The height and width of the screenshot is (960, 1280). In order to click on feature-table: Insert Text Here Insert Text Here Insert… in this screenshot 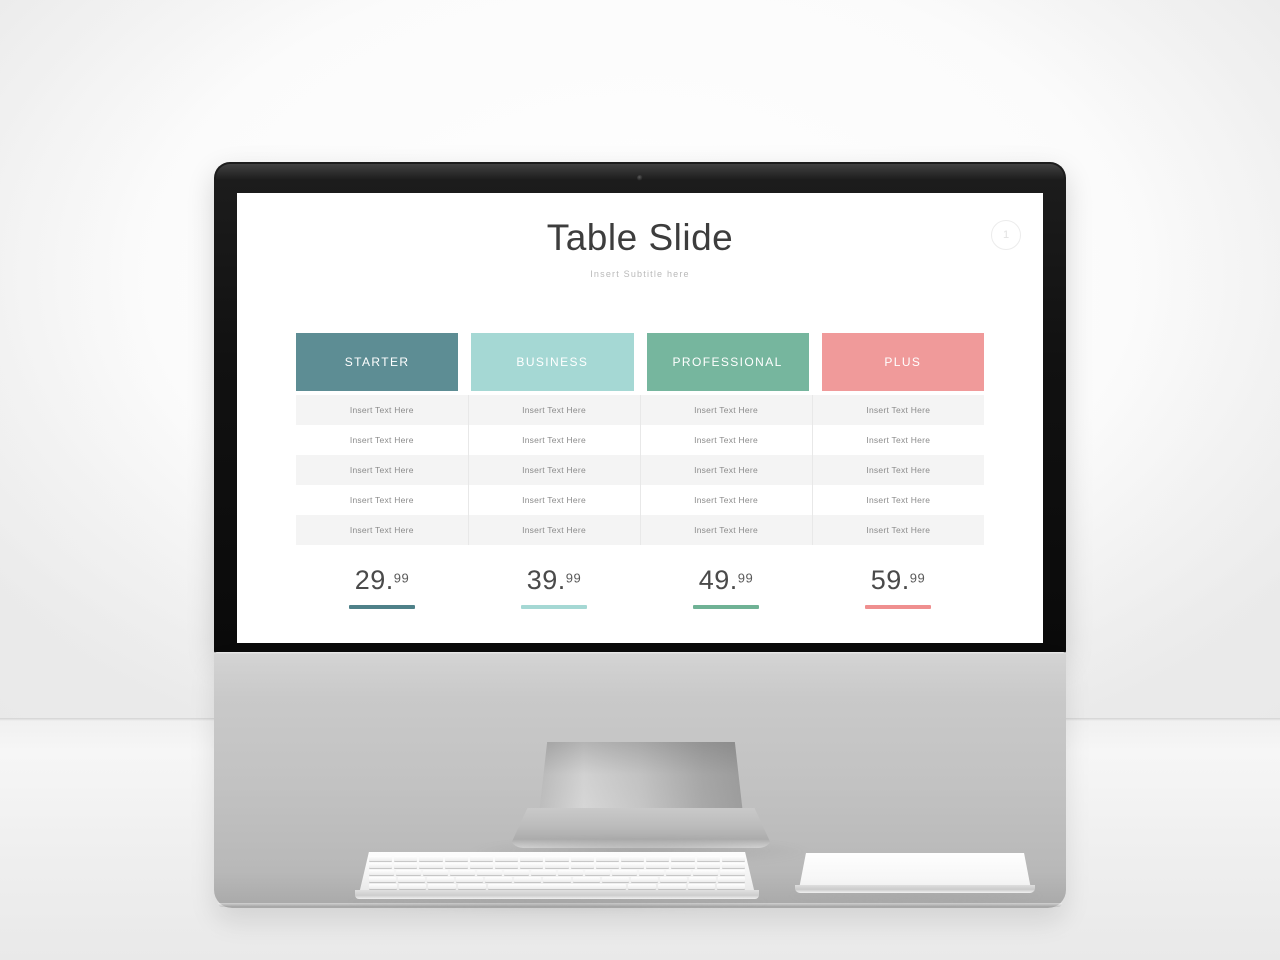, I will do `click(640, 470)`.